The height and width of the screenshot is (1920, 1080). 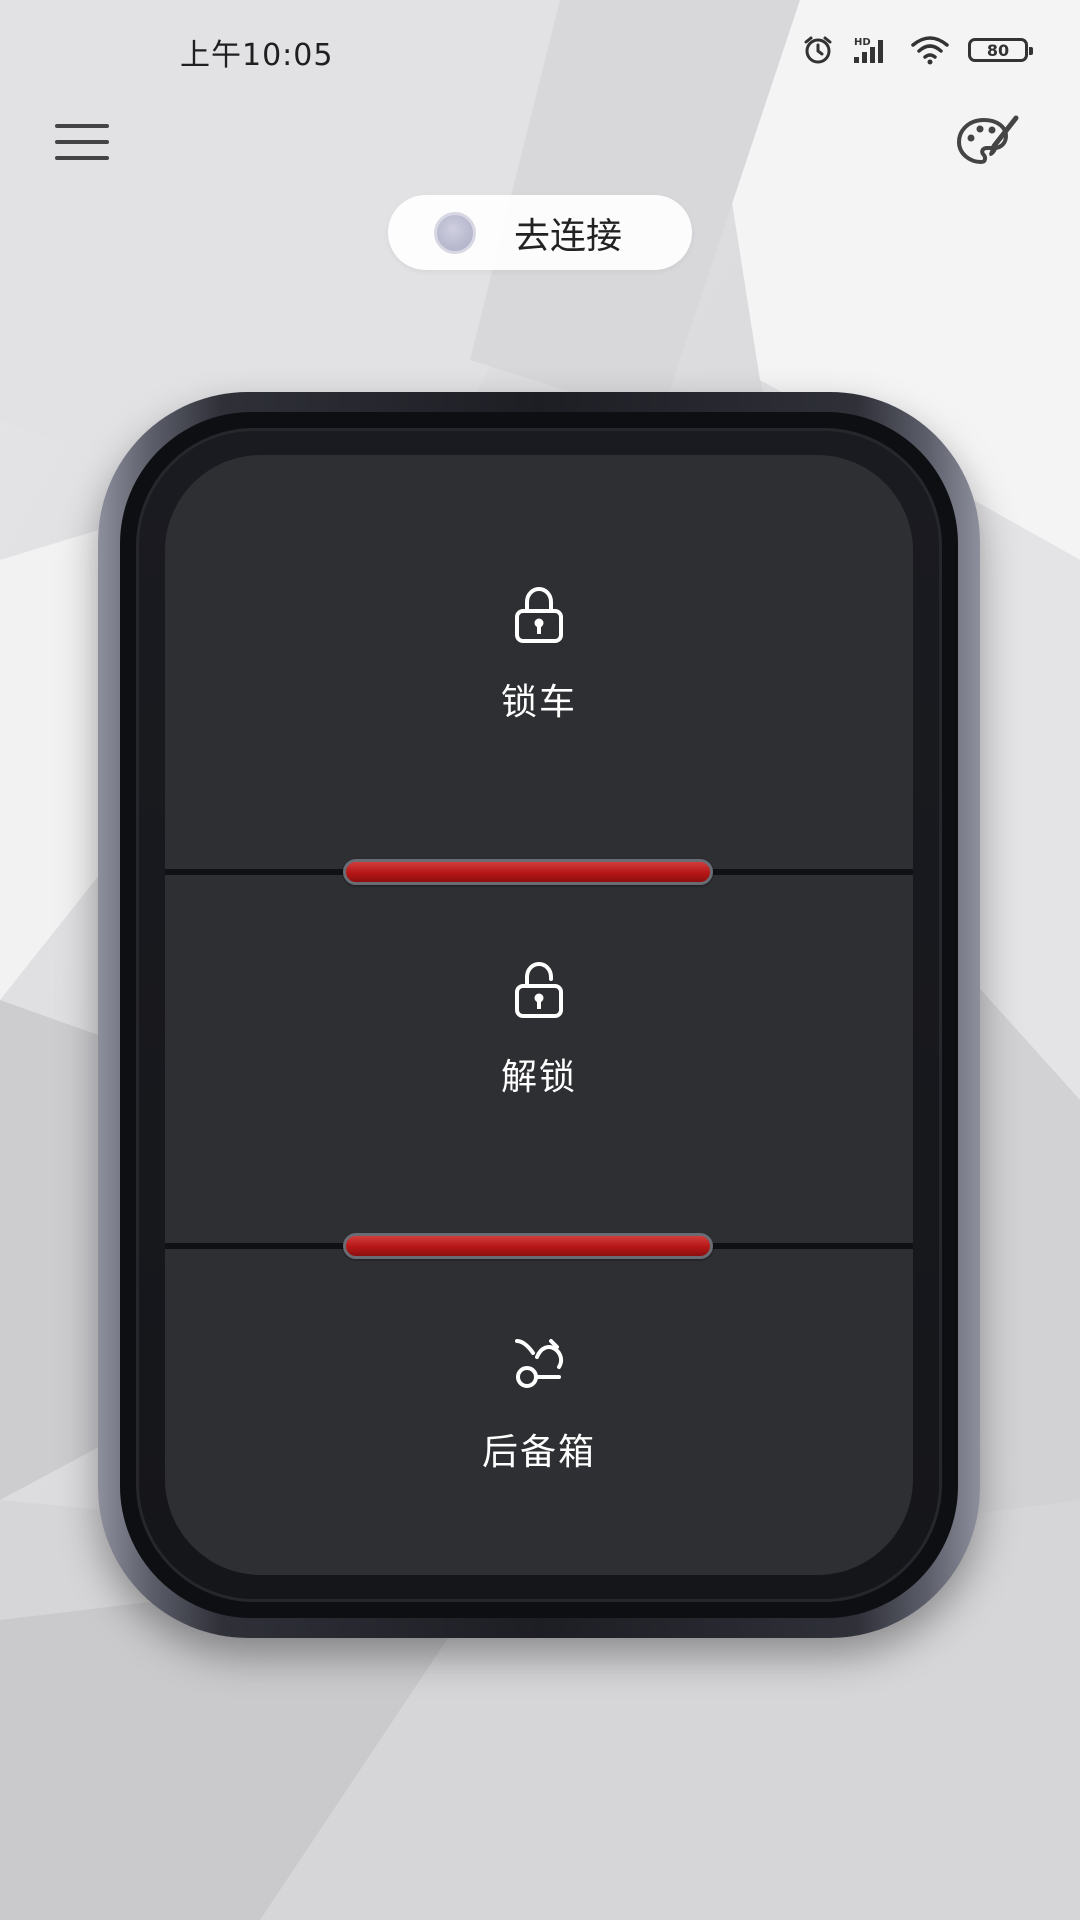 I want to click on wifi-icon, so click(x=930, y=50).